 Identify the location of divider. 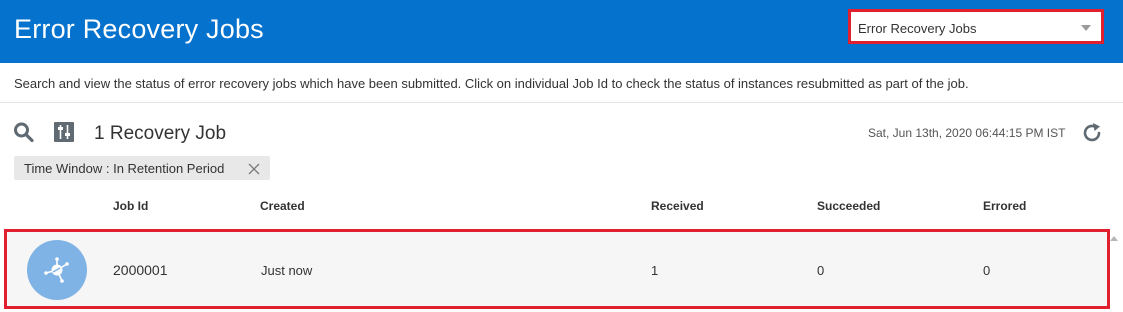
(561, 102).